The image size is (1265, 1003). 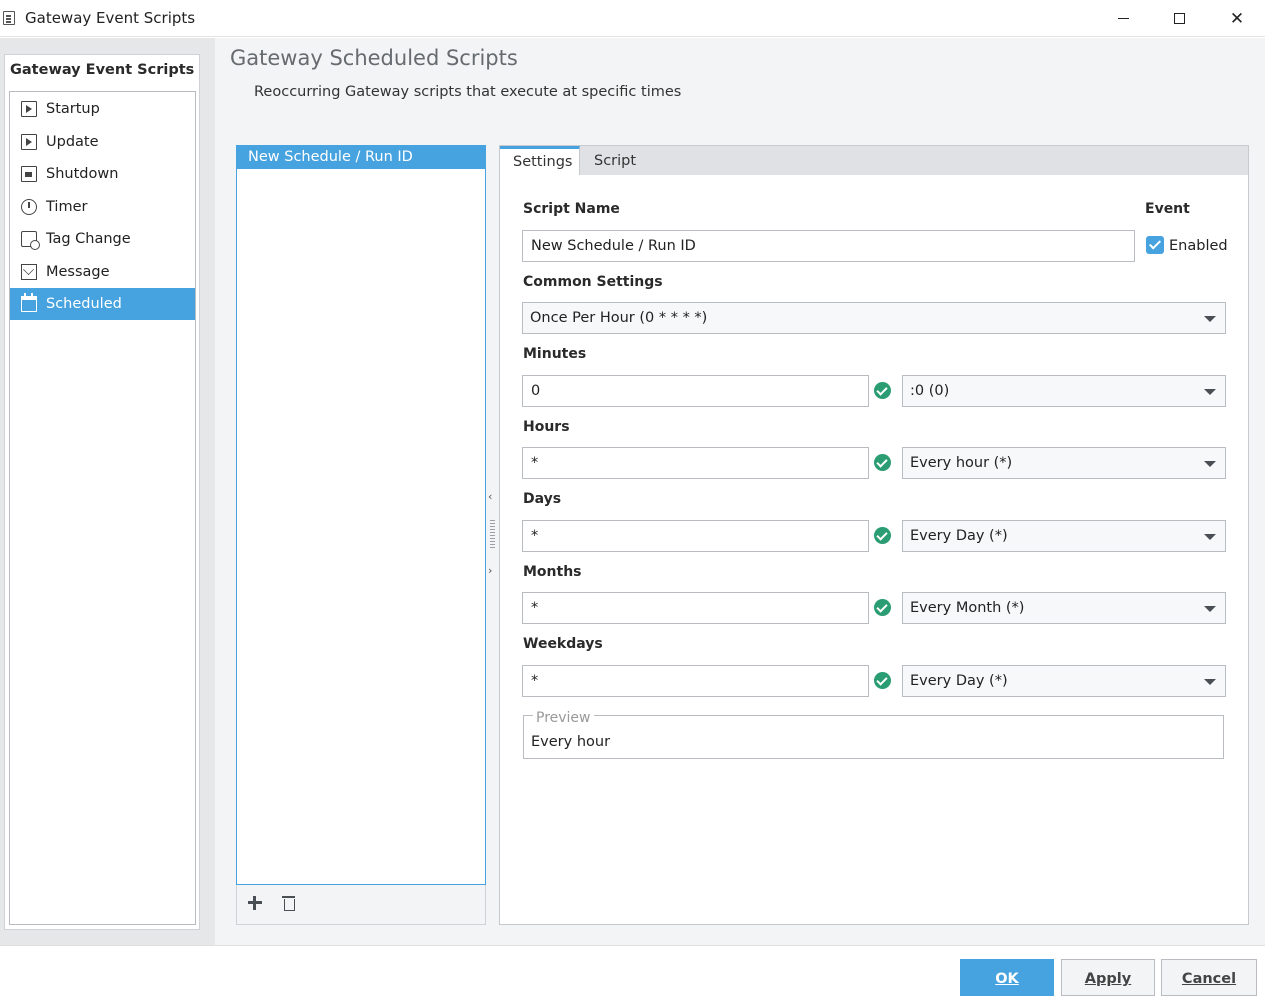 I want to click on event-label: Event, so click(x=1167, y=209).